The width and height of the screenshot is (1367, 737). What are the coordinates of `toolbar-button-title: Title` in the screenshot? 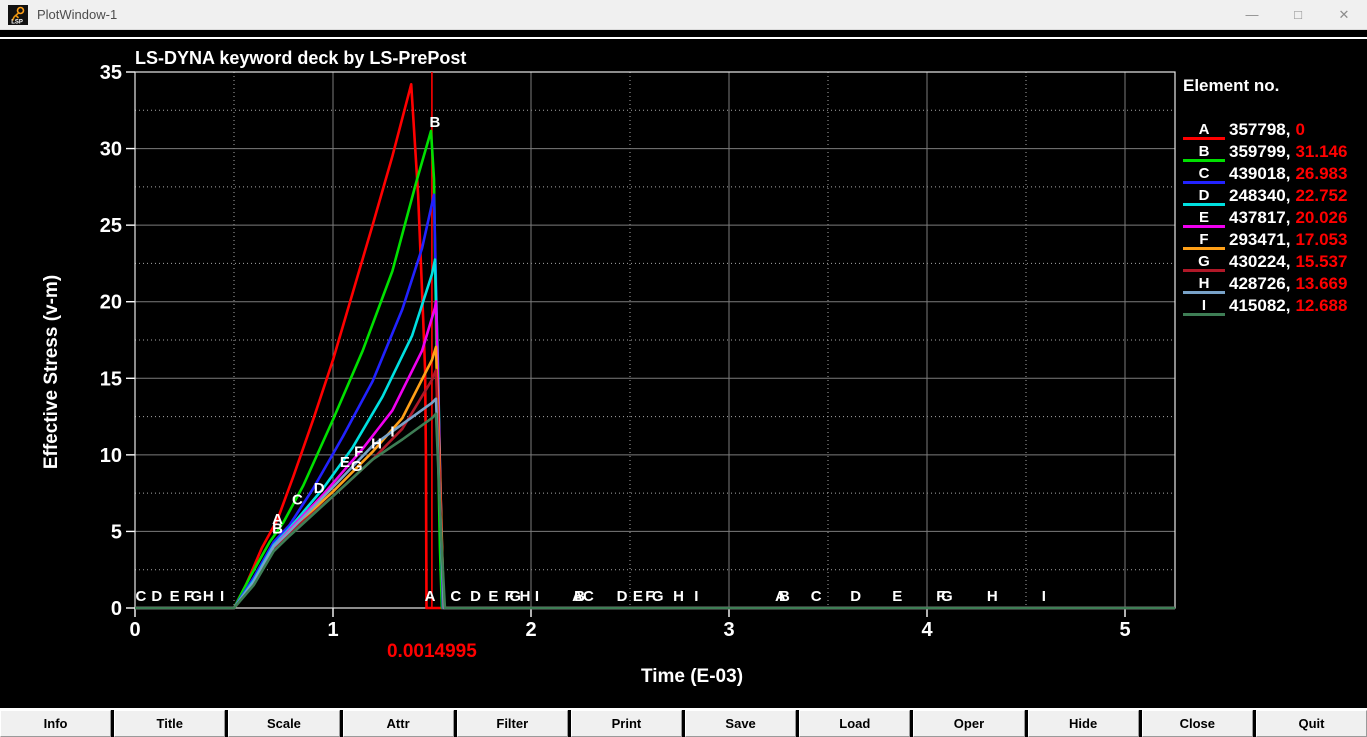 It's located at (170, 723).